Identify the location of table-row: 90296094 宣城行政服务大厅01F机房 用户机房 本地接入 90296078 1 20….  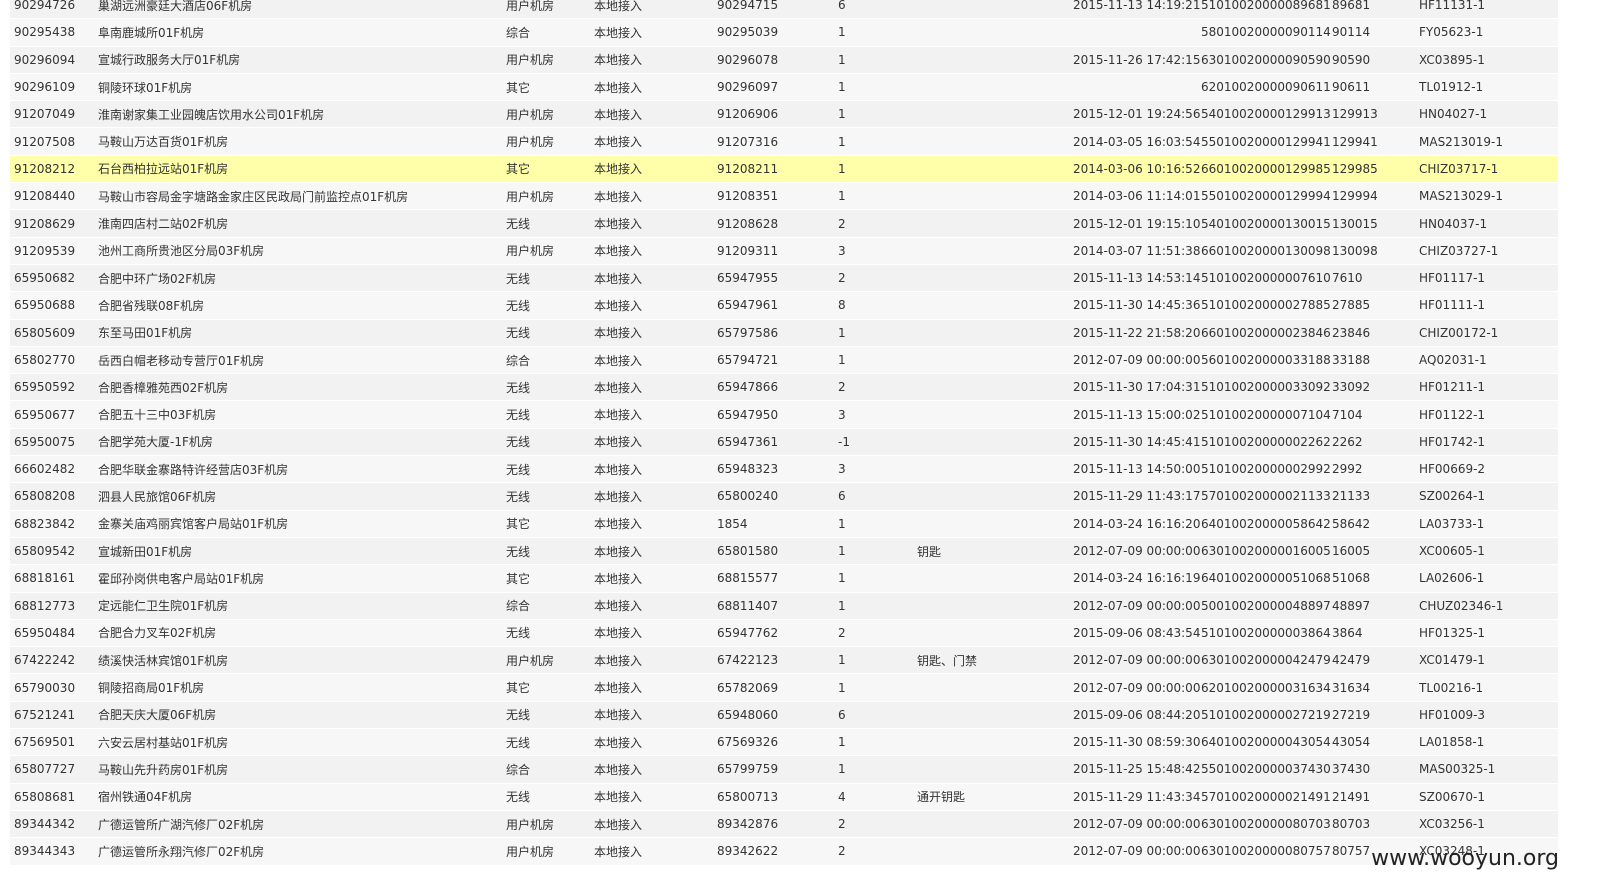
(784, 60).